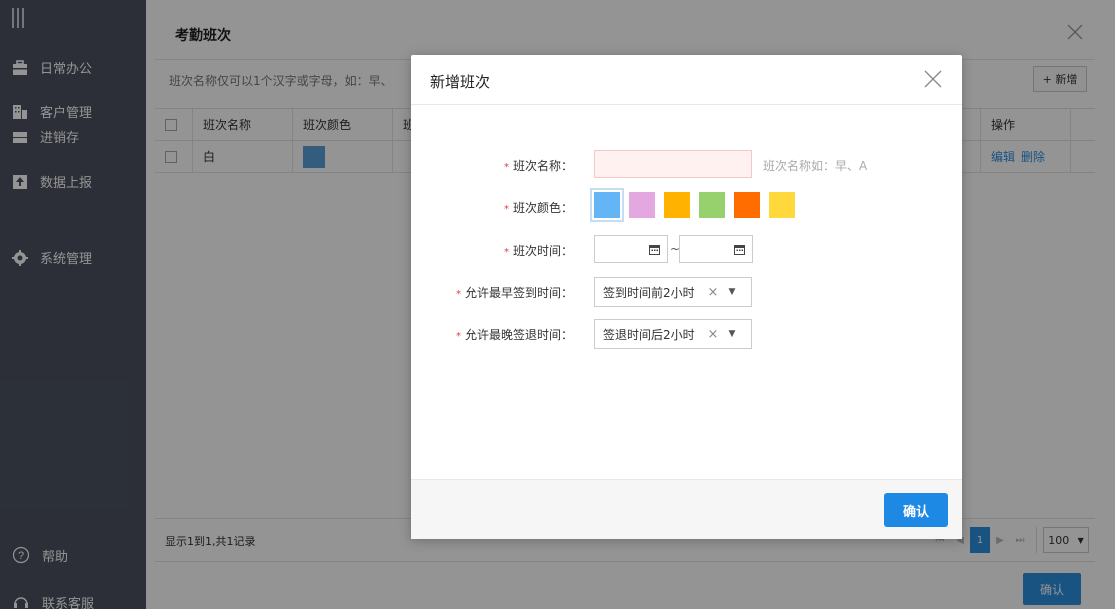  Describe the element at coordinates (518, 293) in the screenshot. I see `earliest-signin-label-text: 允许最早签到时间：` at that location.